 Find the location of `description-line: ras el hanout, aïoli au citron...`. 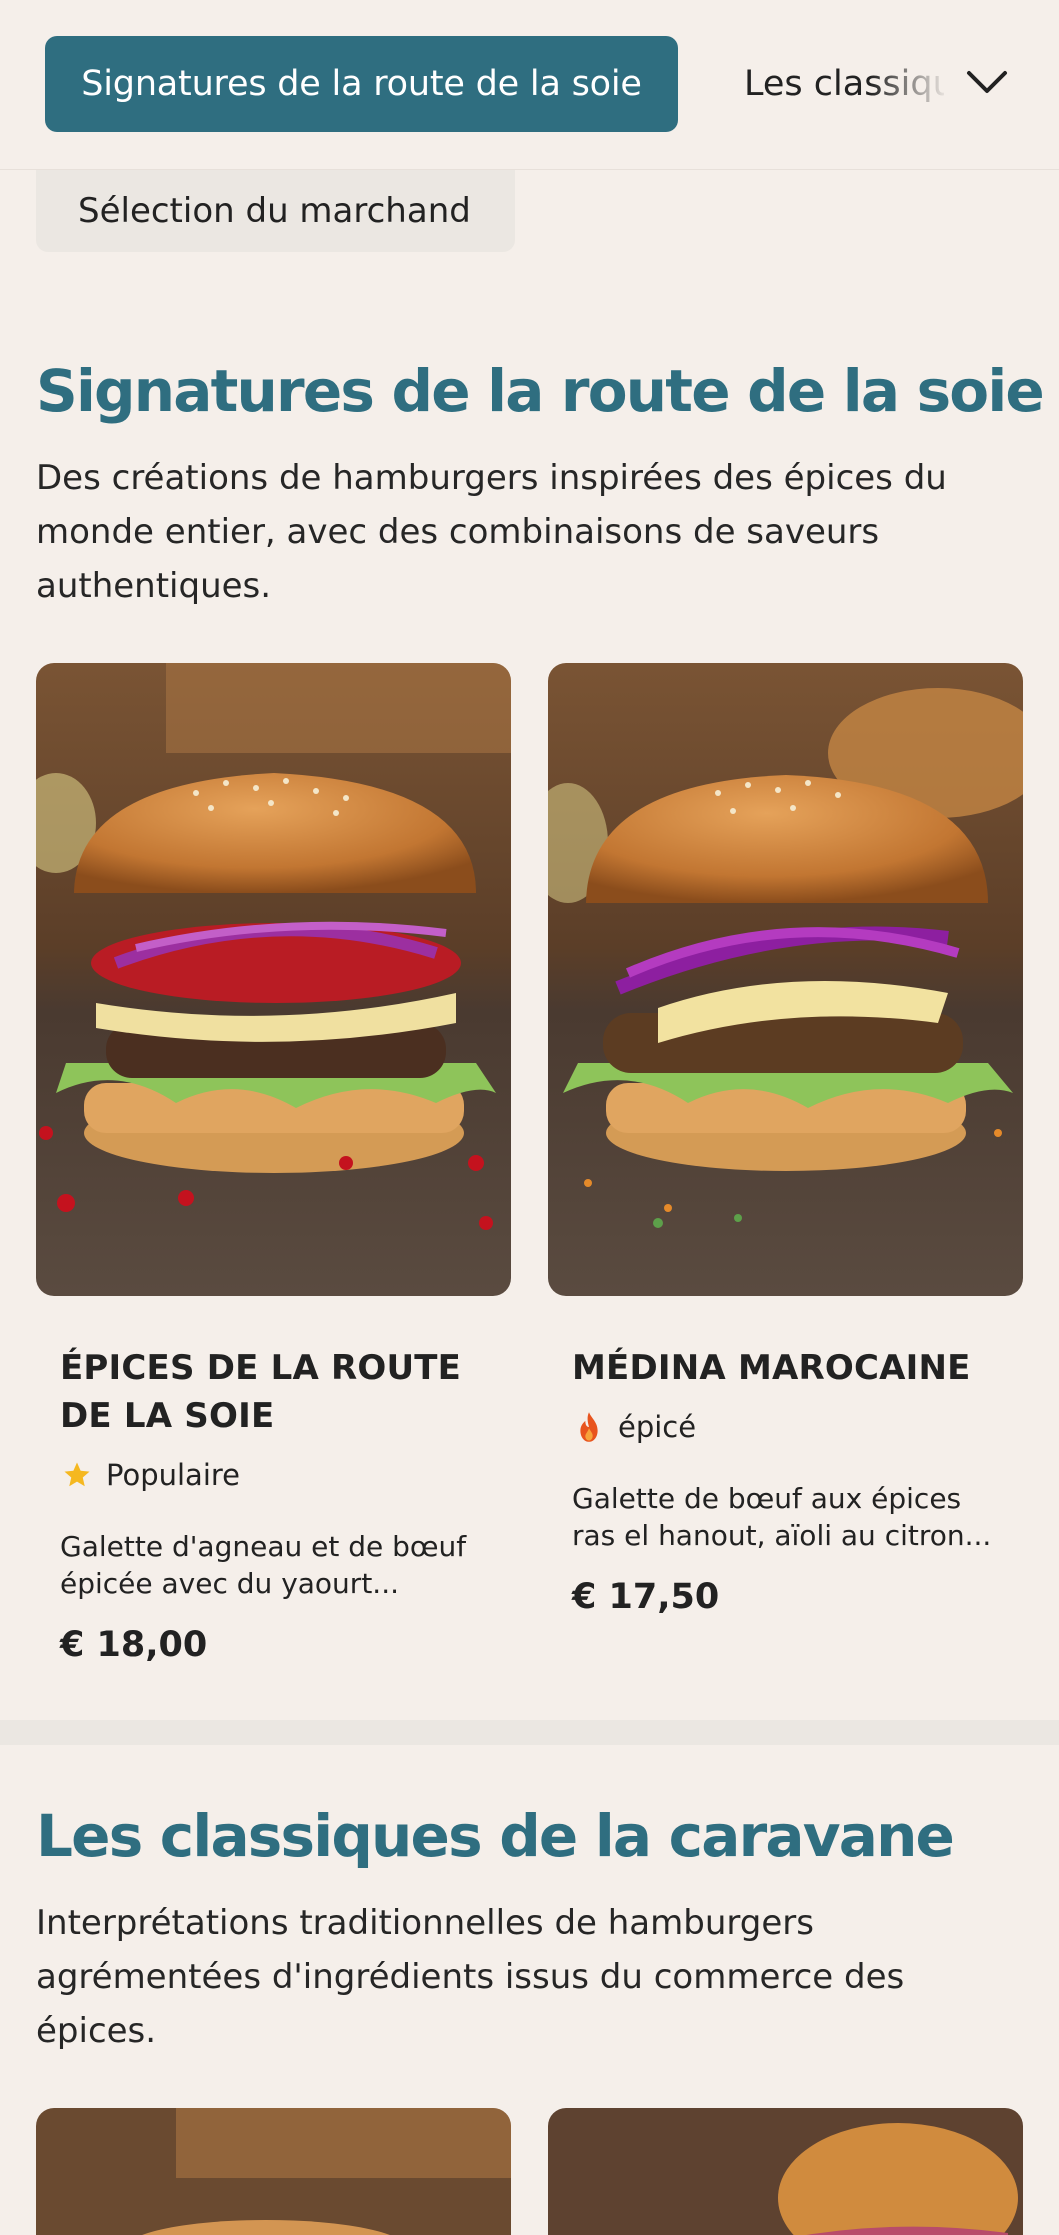

description-line: ras el hanout, aïoli au citron... is located at coordinates (782, 1535).